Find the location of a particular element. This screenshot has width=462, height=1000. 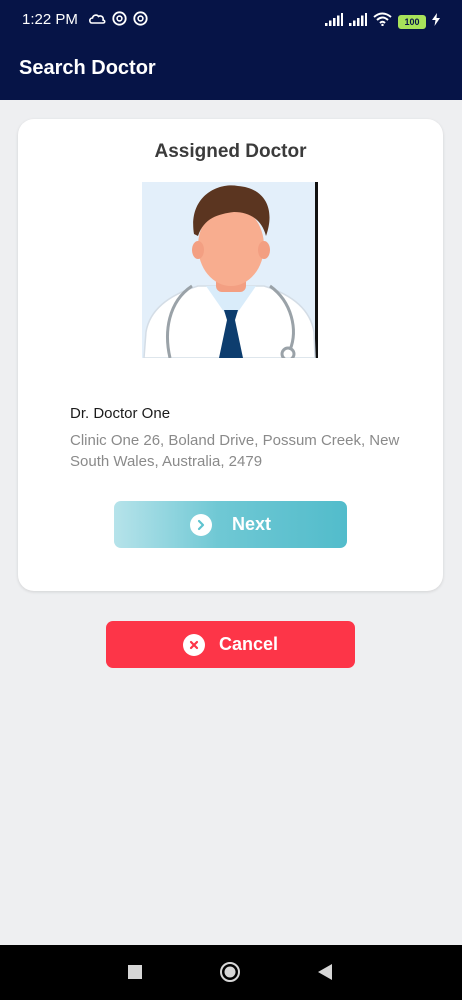

next-button: Next is located at coordinates (230, 524).